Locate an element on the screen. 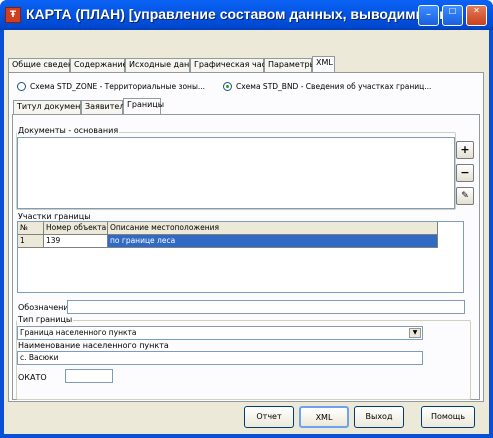 The image size is (493, 438). settlement-field: с. Васюки is located at coordinates (220, 358).